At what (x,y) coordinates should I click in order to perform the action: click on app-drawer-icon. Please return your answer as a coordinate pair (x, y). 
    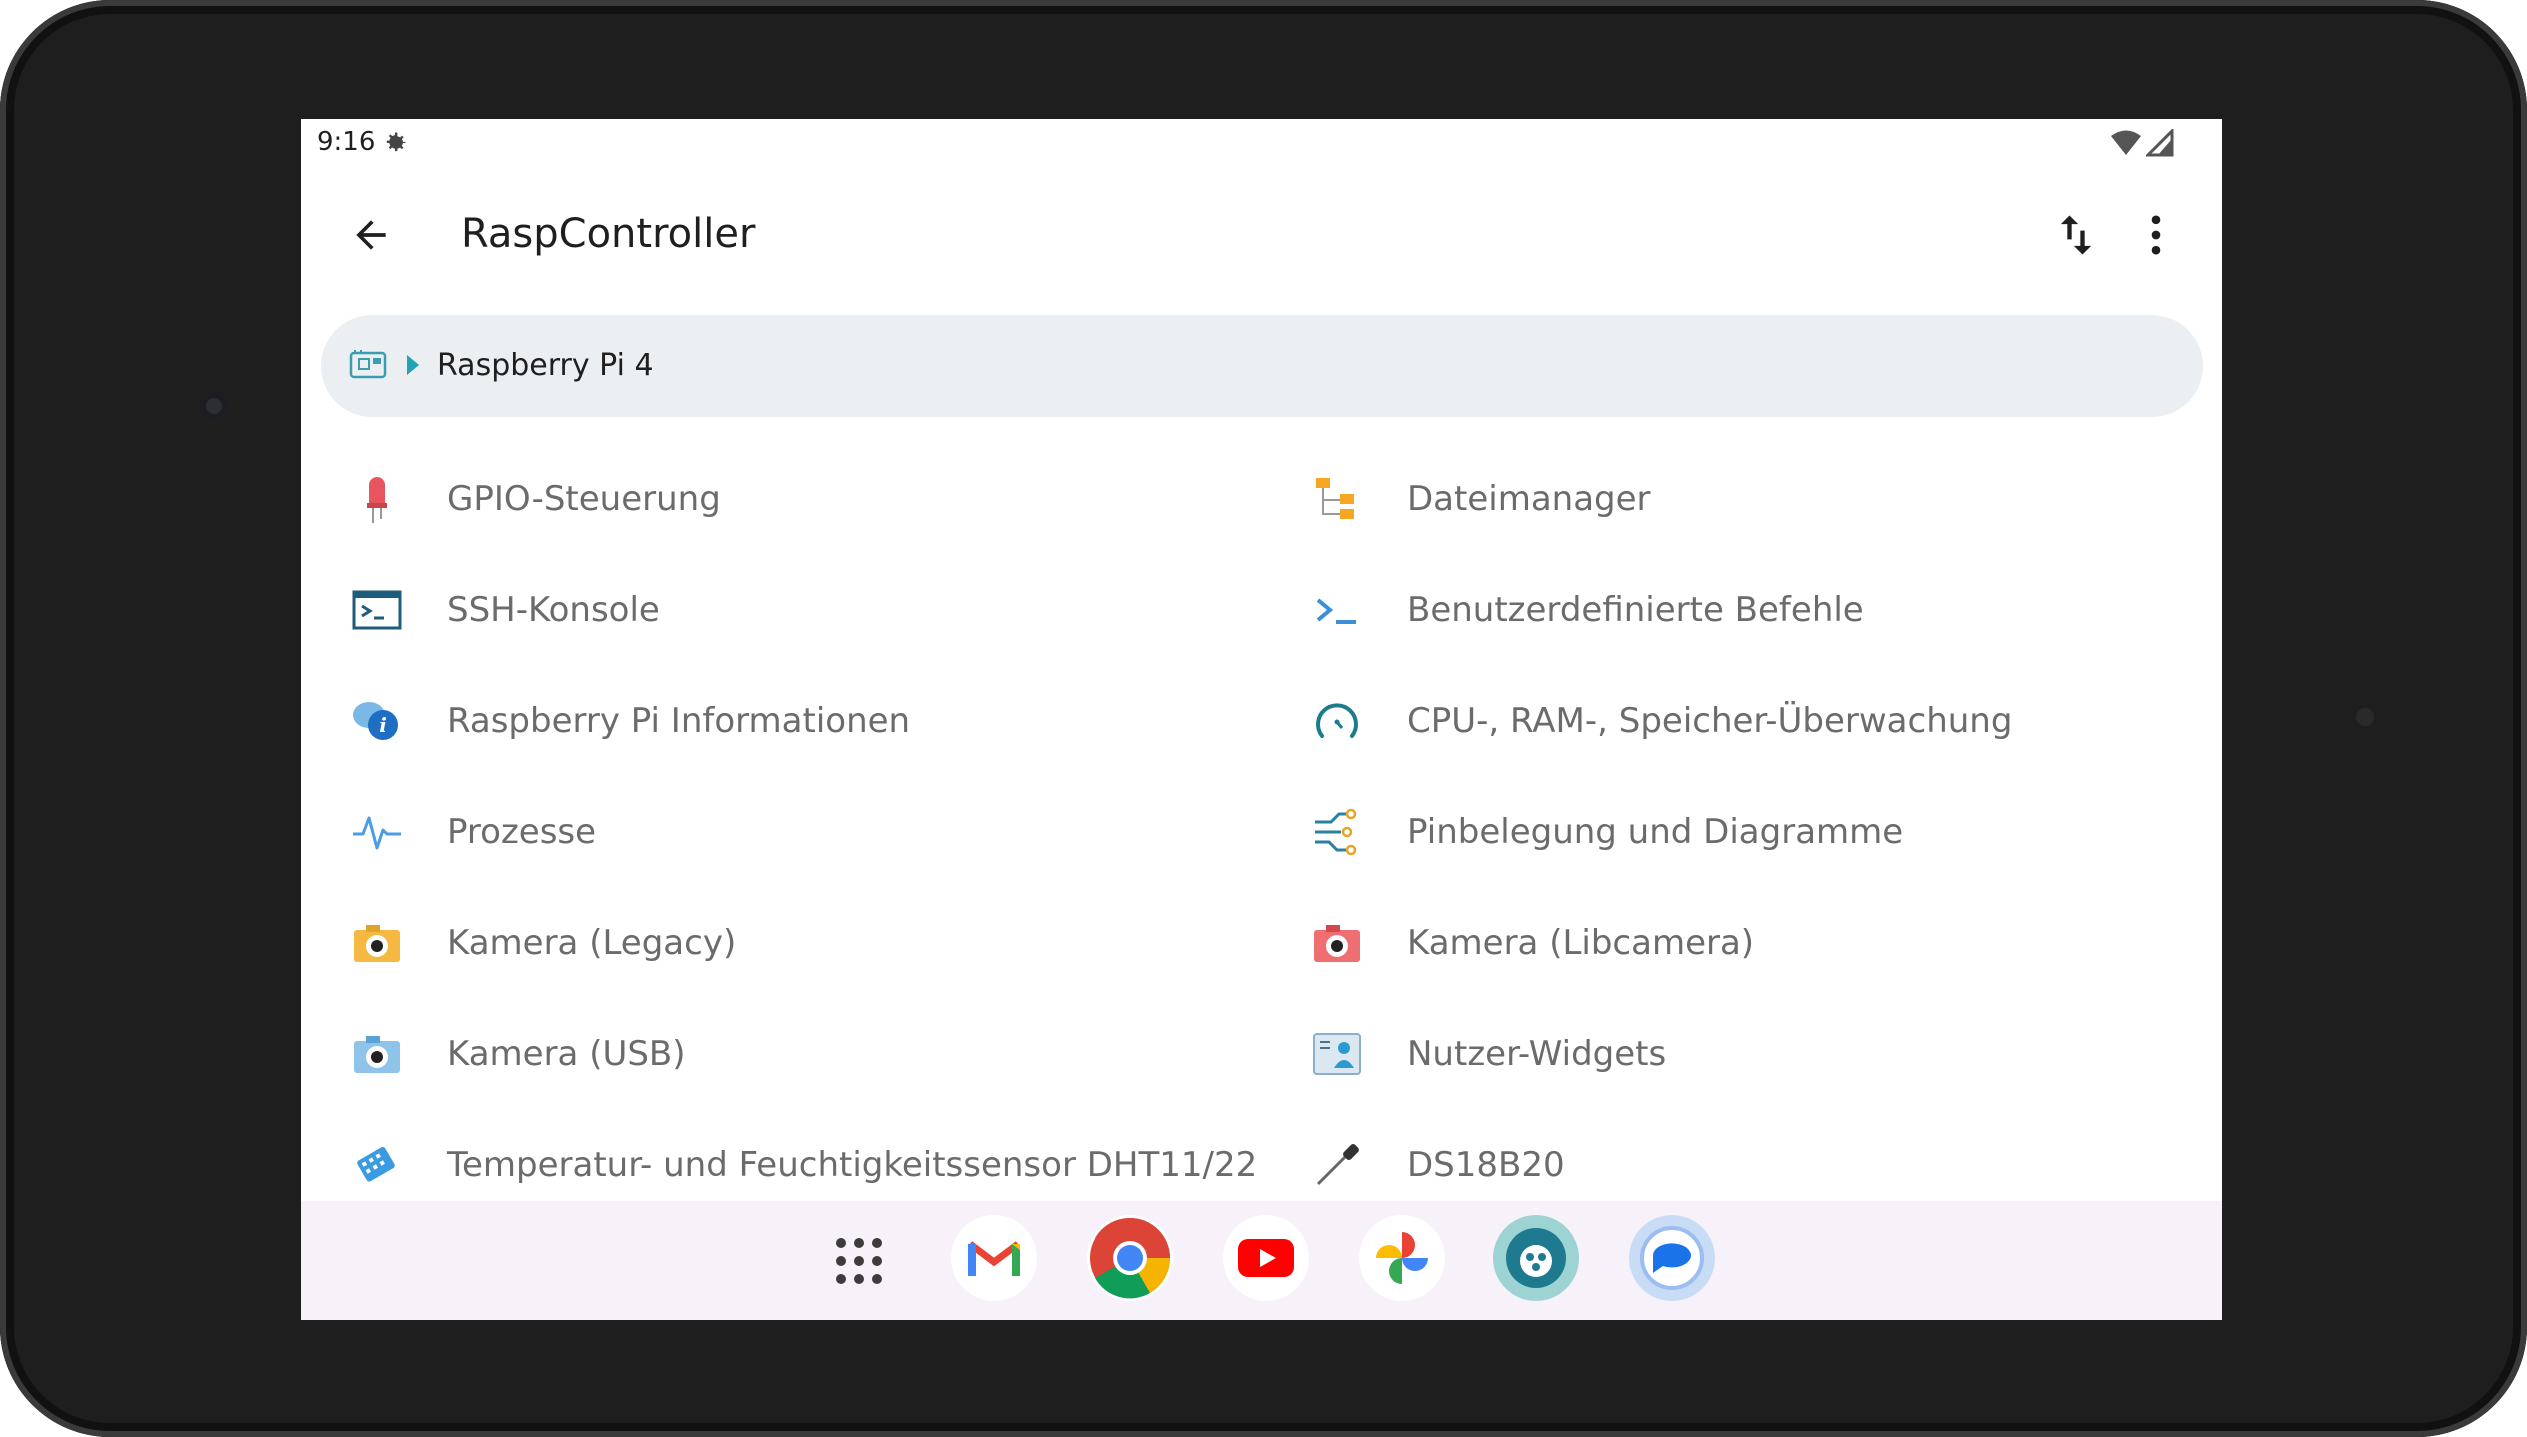
    Looking at the image, I should click on (859, 1263).